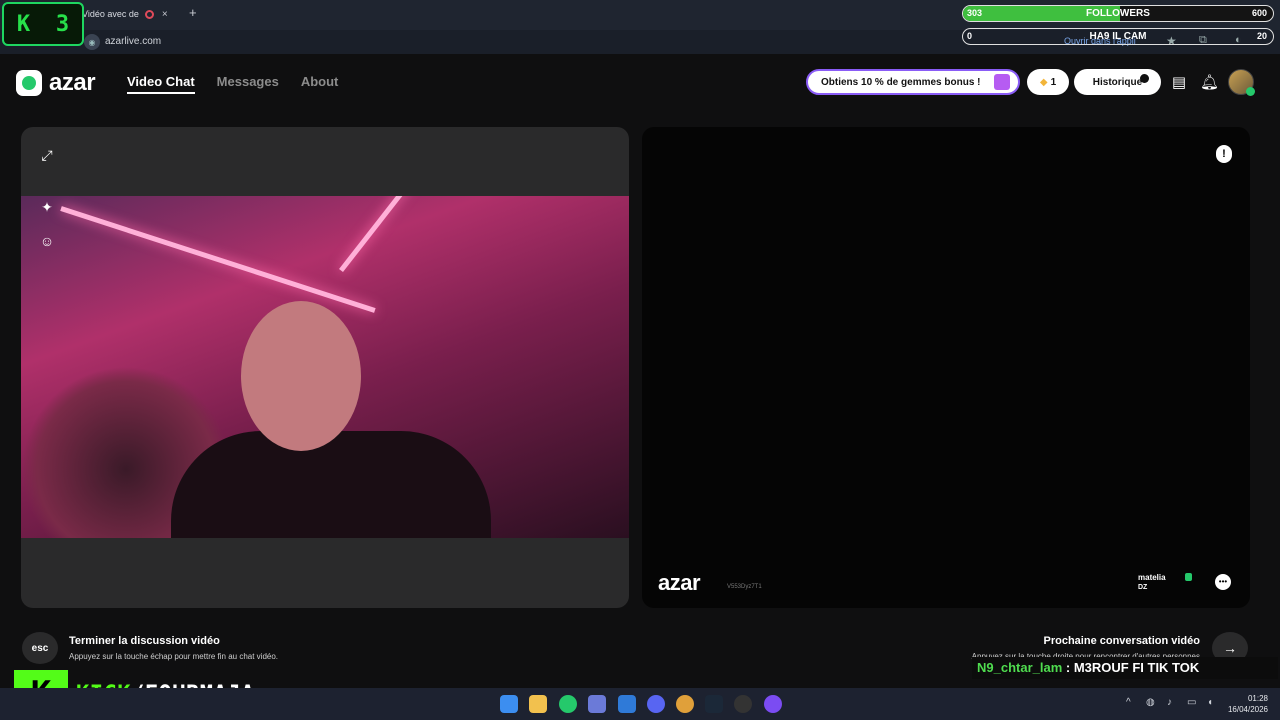 This screenshot has width=1280, height=720. Describe the element at coordinates (72, 82) in the screenshot. I see `azar-logo-text: azar` at that location.